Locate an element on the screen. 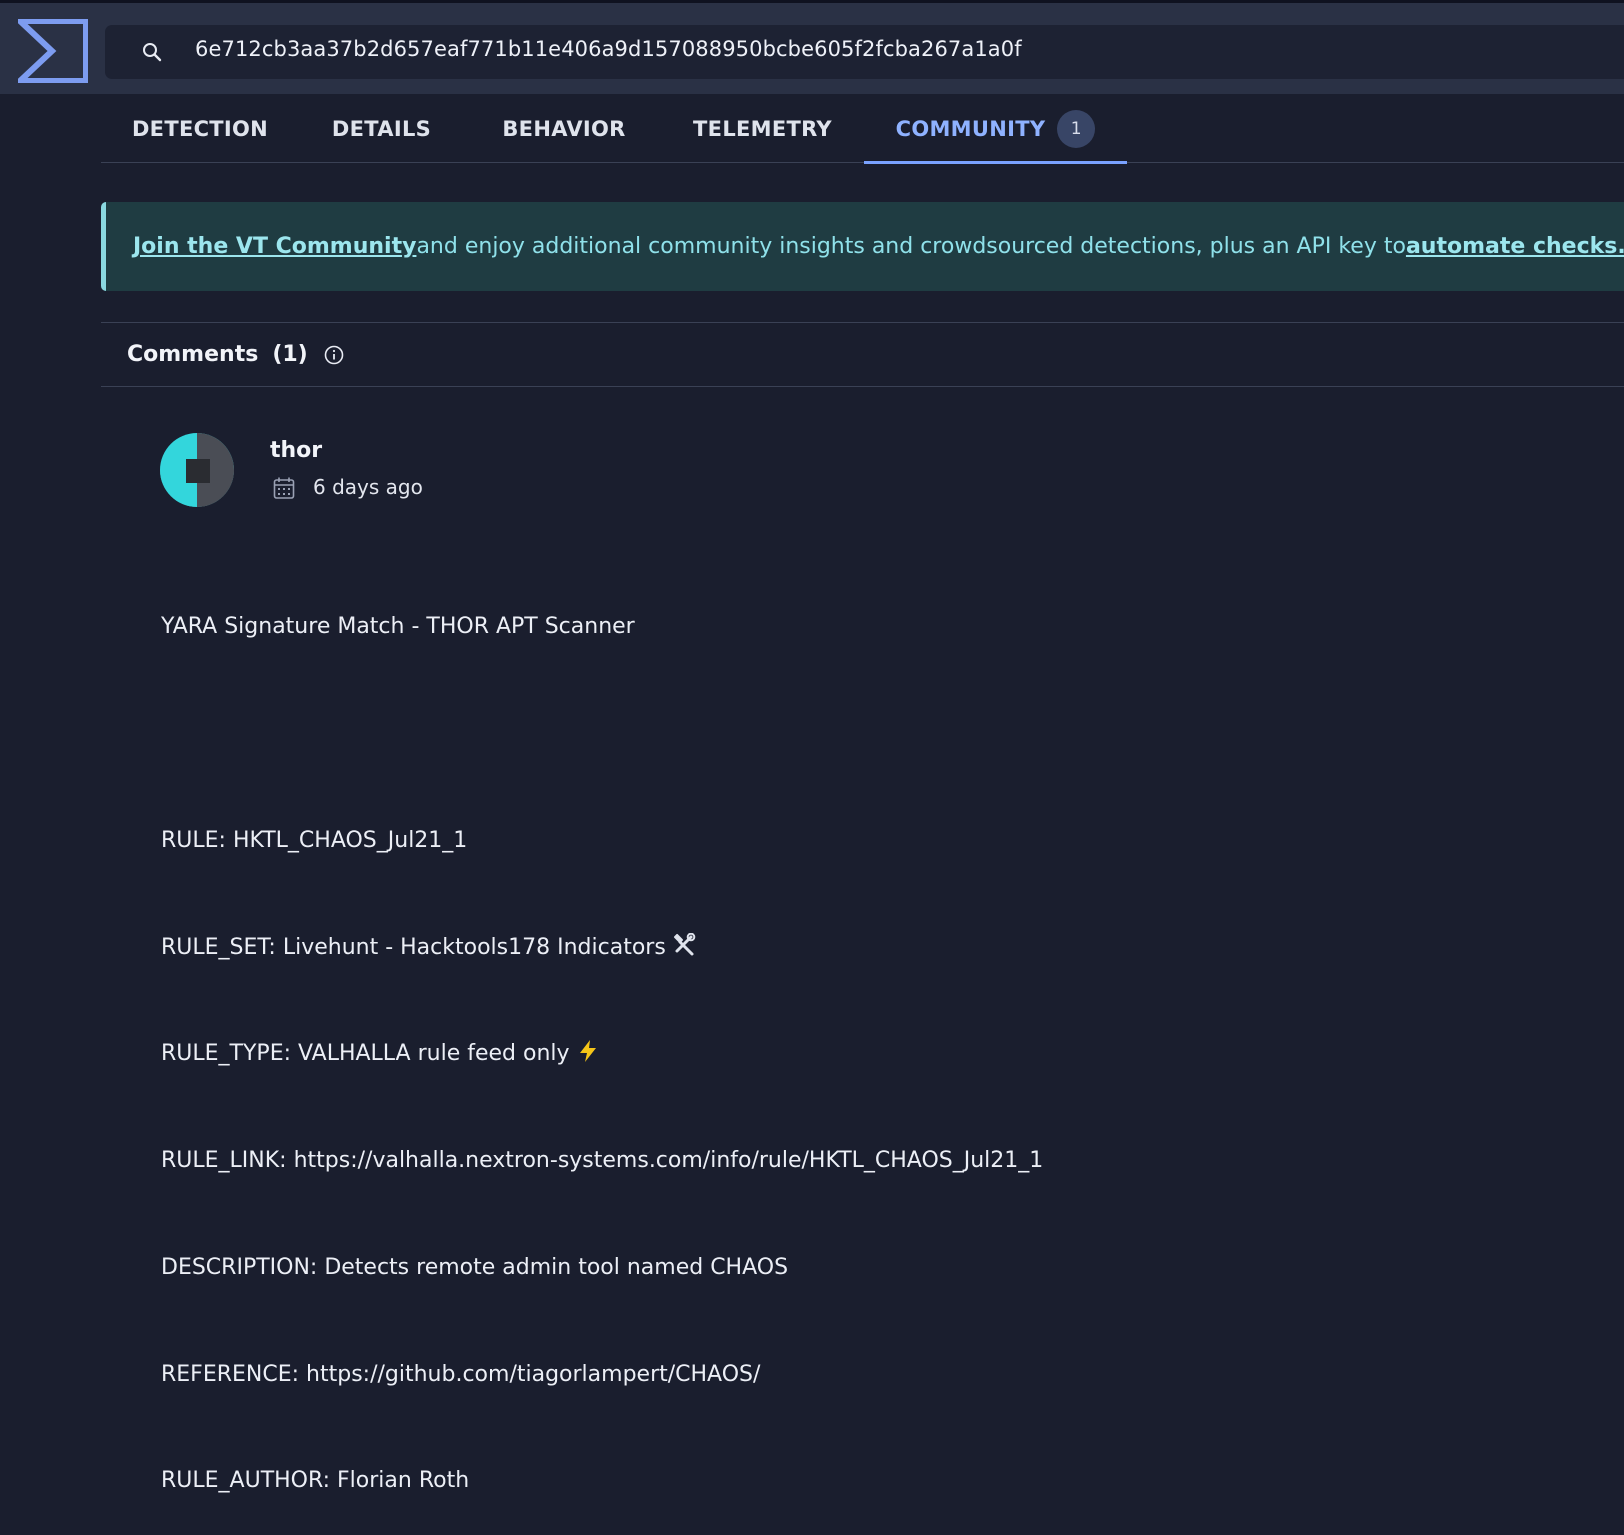 The width and height of the screenshot is (1624, 1535). tab-behavior: BEHAVIOR is located at coordinates (563, 128).